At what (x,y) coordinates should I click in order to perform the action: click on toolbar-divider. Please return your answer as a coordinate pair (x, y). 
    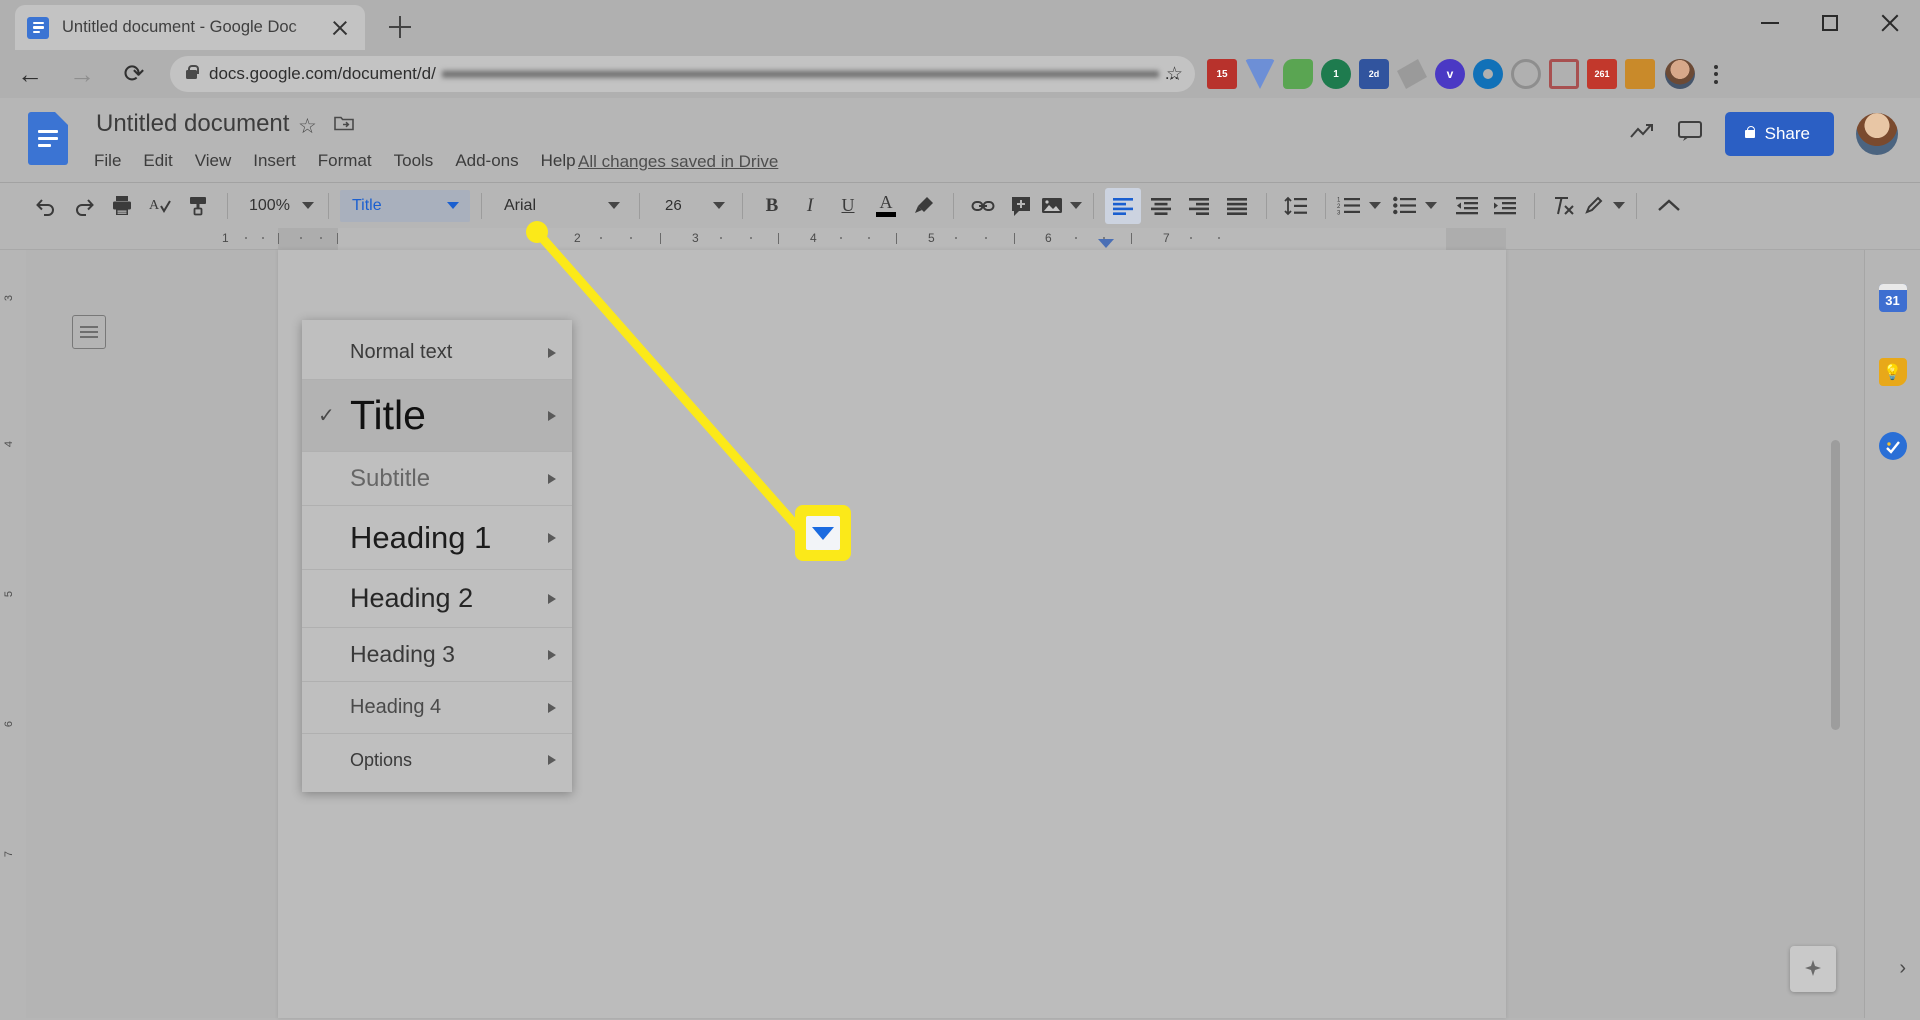
    Looking at the image, I should click on (953, 205).